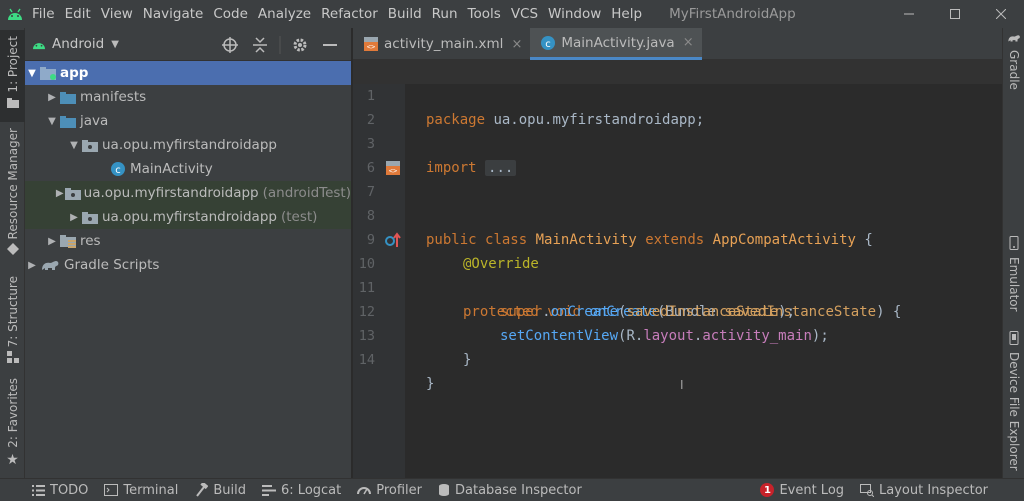 The width and height of the screenshot is (1024, 501). Describe the element at coordinates (12, 459) in the screenshot. I see `star-icon: ★` at that location.